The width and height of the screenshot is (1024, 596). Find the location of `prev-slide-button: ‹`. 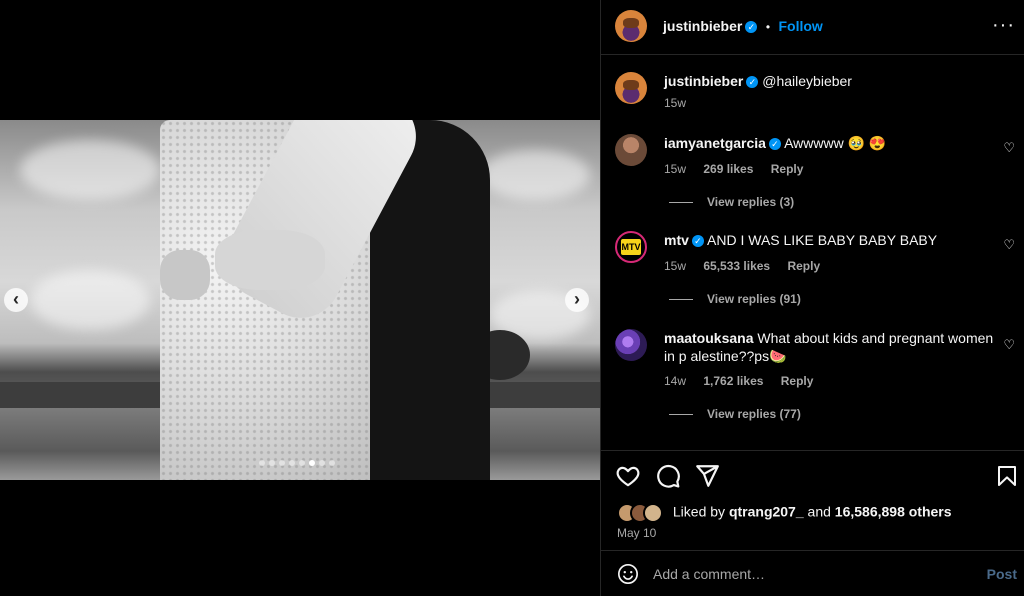

prev-slide-button: ‹ is located at coordinates (16, 300).